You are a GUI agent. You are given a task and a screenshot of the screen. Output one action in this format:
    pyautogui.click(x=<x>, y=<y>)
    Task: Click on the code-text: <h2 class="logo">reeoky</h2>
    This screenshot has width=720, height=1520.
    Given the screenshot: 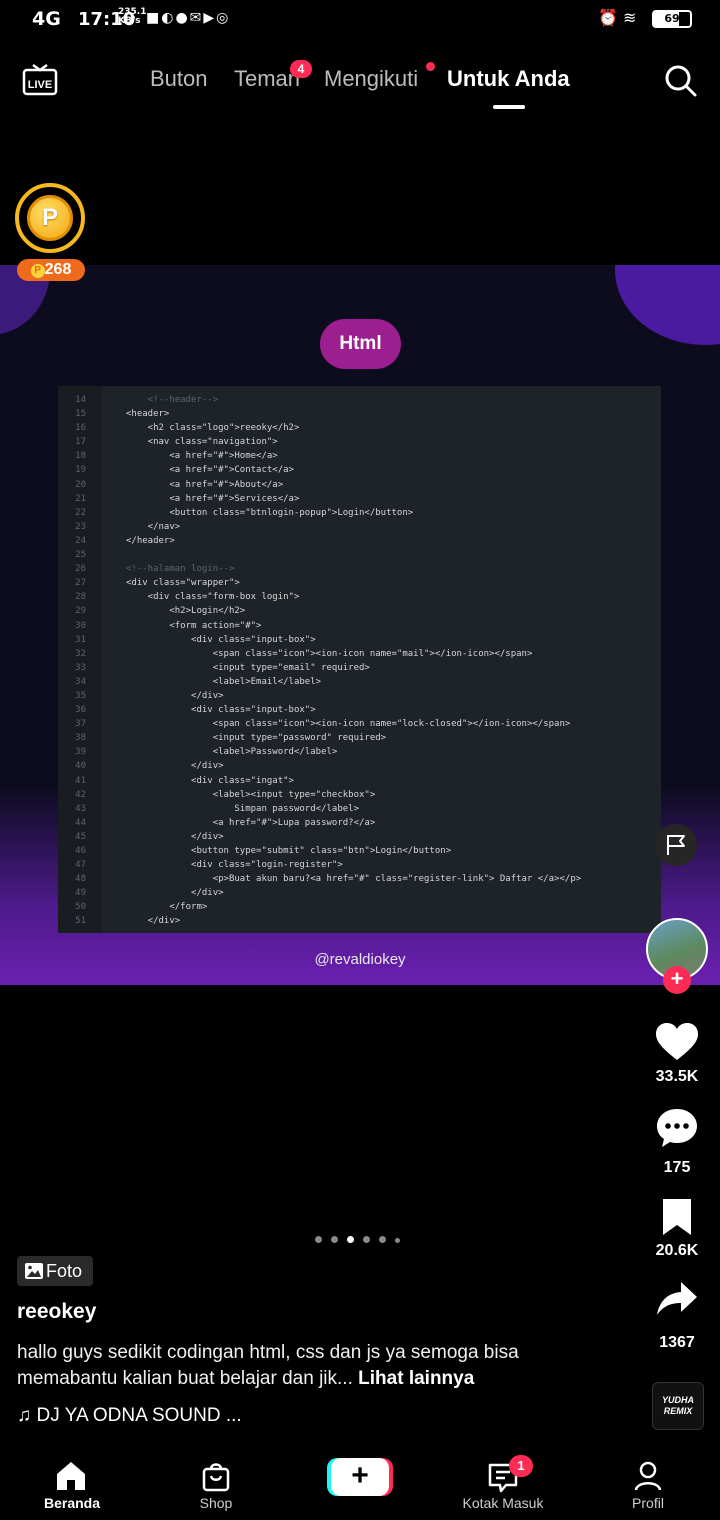 What is the action you would take?
    pyautogui.click(x=213, y=428)
    